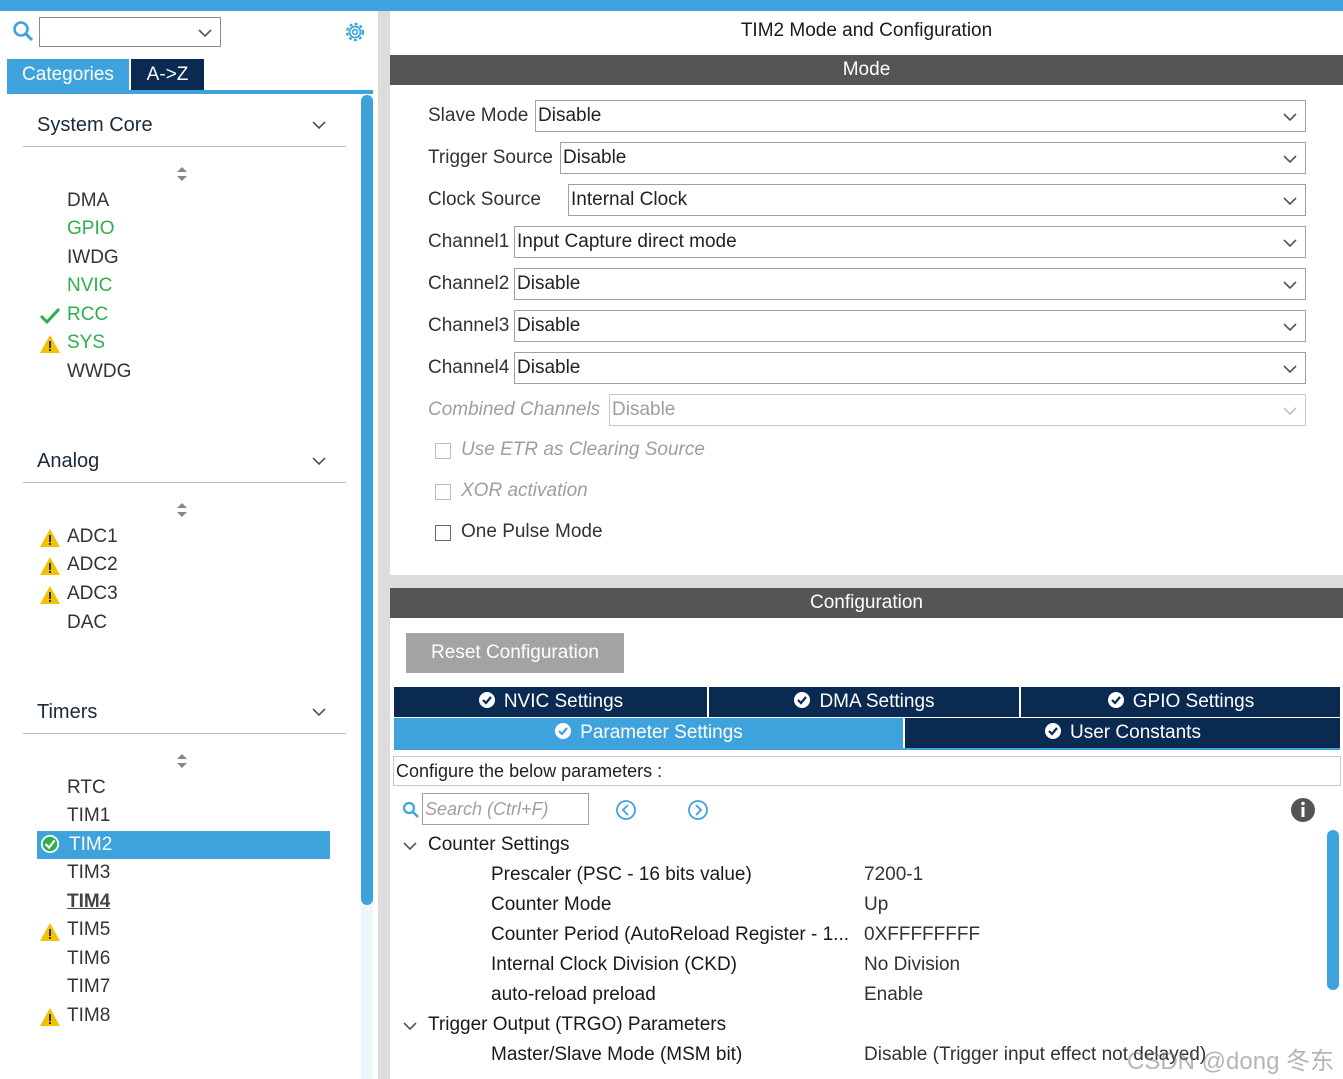  What do you see at coordinates (384, 545) in the screenshot?
I see `panel-splitter` at bounding box center [384, 545].